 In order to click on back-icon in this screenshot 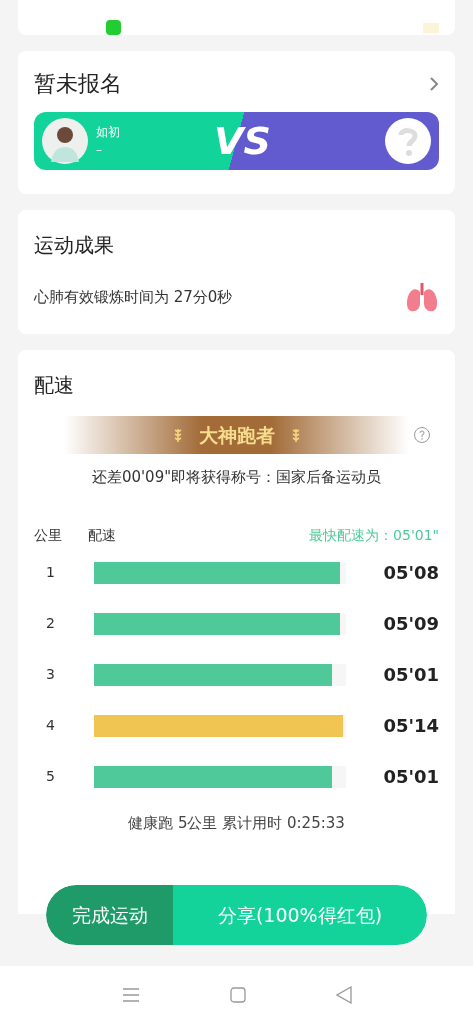, I will do `click(343, 995)`.